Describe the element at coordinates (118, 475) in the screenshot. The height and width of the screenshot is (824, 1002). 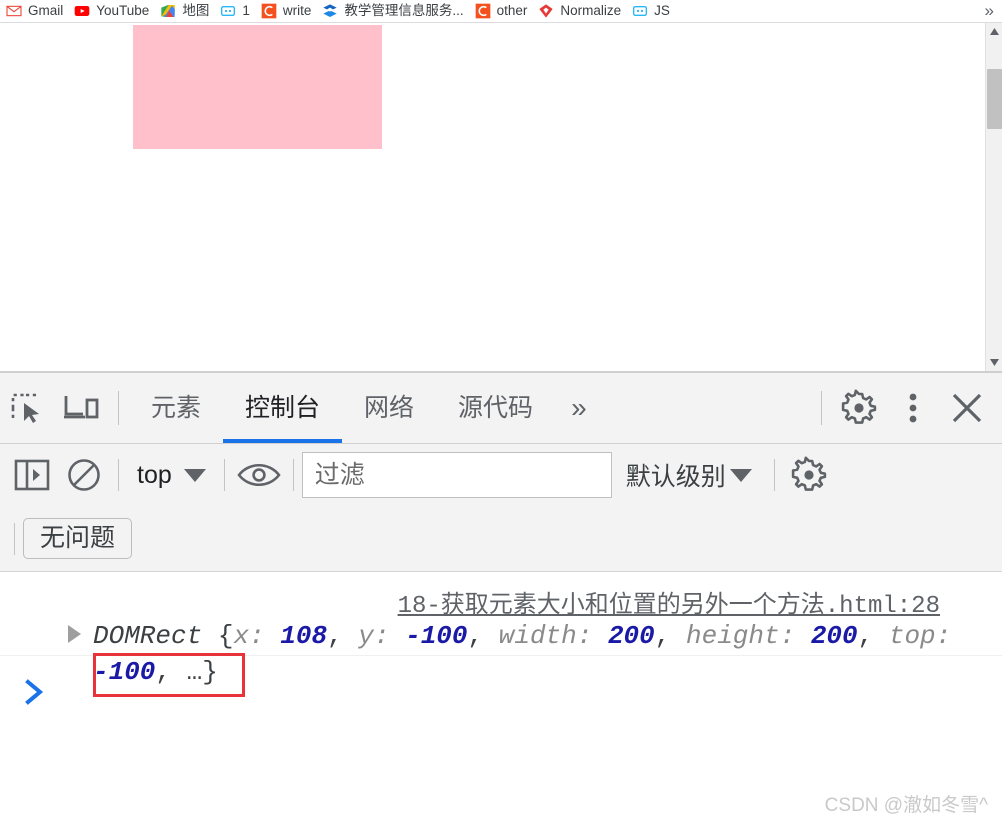
I see `console-toolbar-divider` at that location.